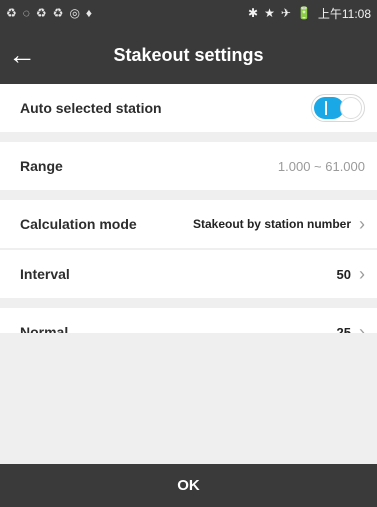 The width and height of the screenshot is (377, 507). Describe the element at coordinates (45, 274) in the screenshot. I see `interval-label: Interval` at that location.